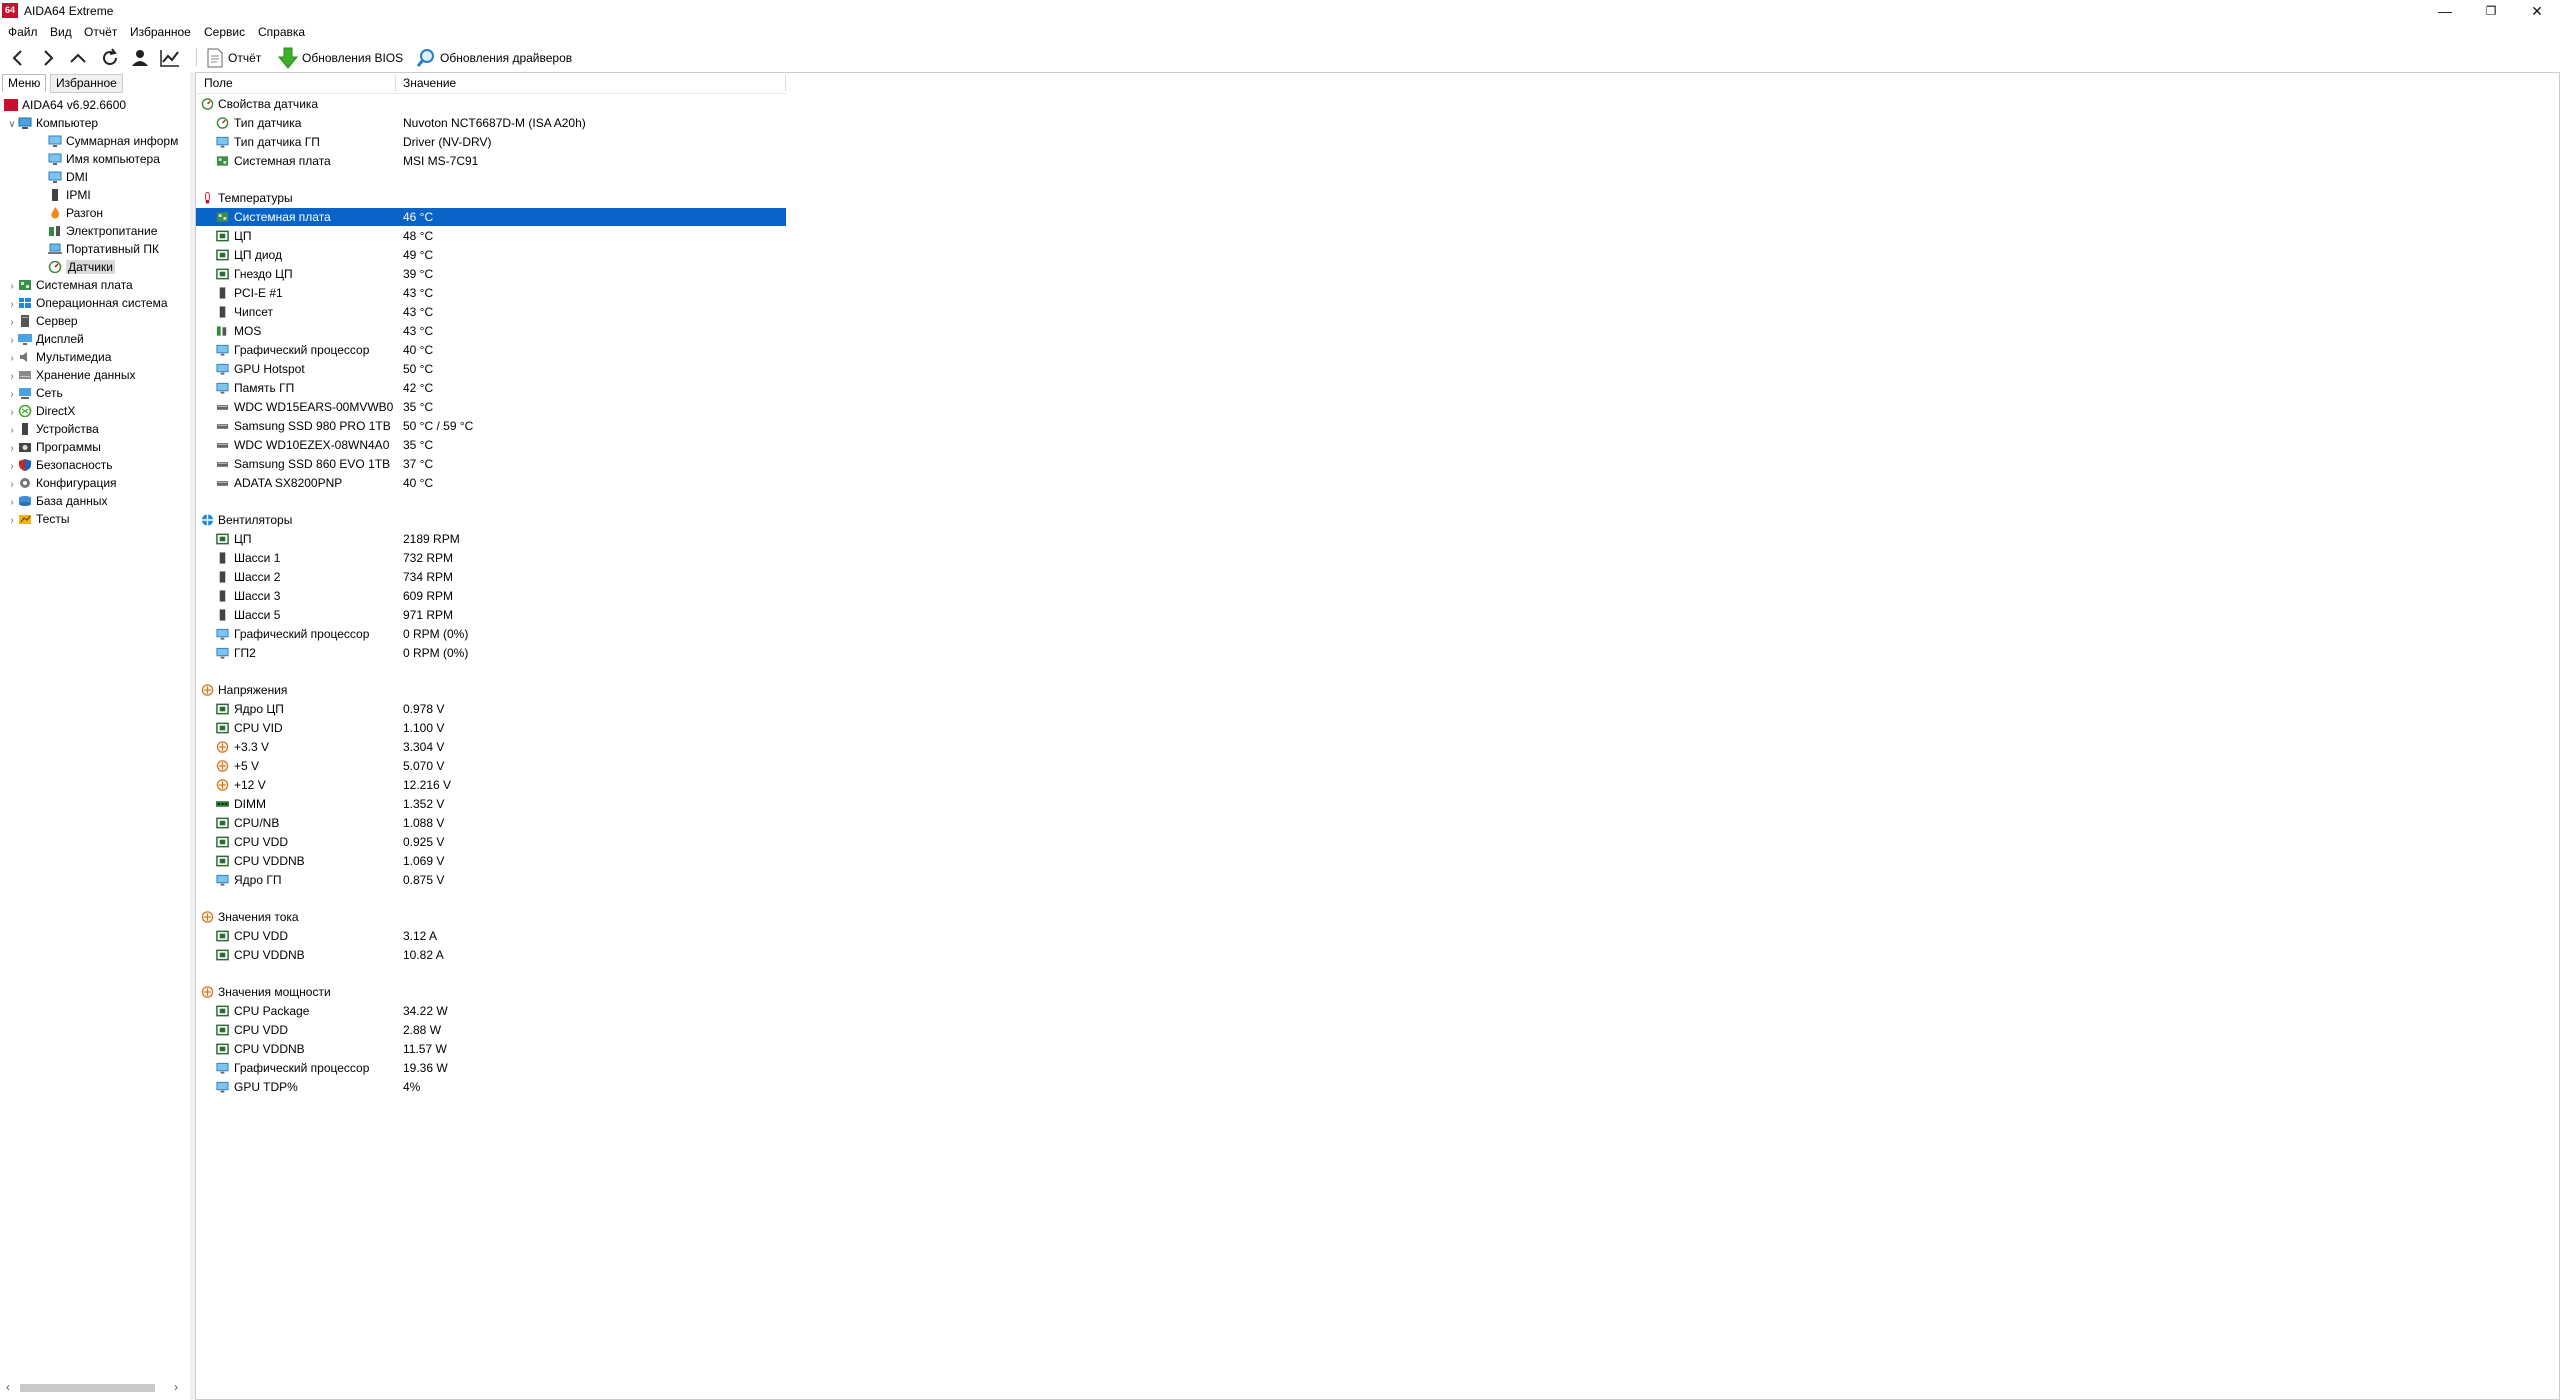  I want to click on collapse-arrow-icon: ∨, so click(12, 125).